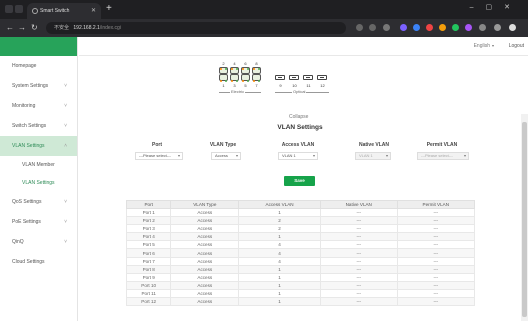  What do you see at coordinates (373, 145) in the screenshot?
I see `native-vlan-header: Native VLAN` at bounding box center [373, 145].